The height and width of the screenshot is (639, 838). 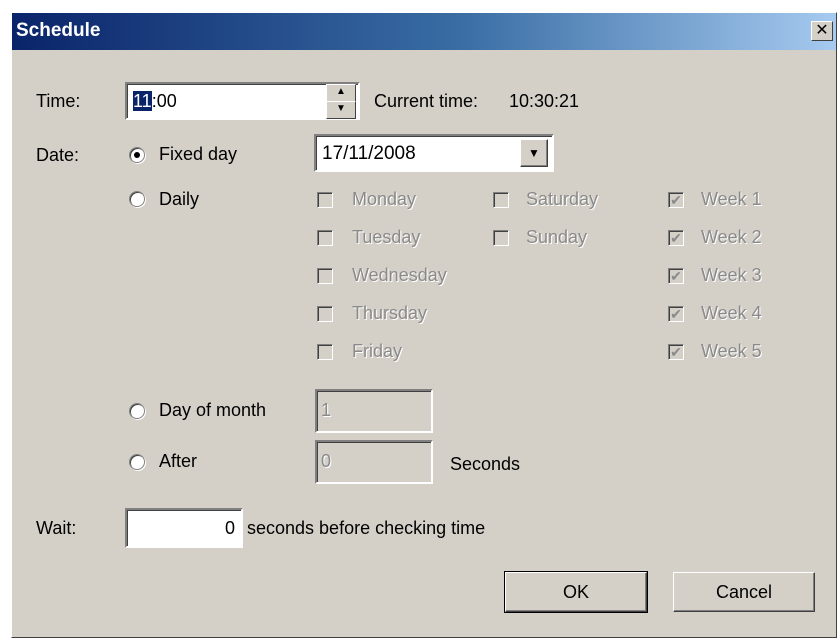 What do you see at coordinates (325, 200) in the screenshot?
I see `monday-checkbox` at bounding box center [325, 200].